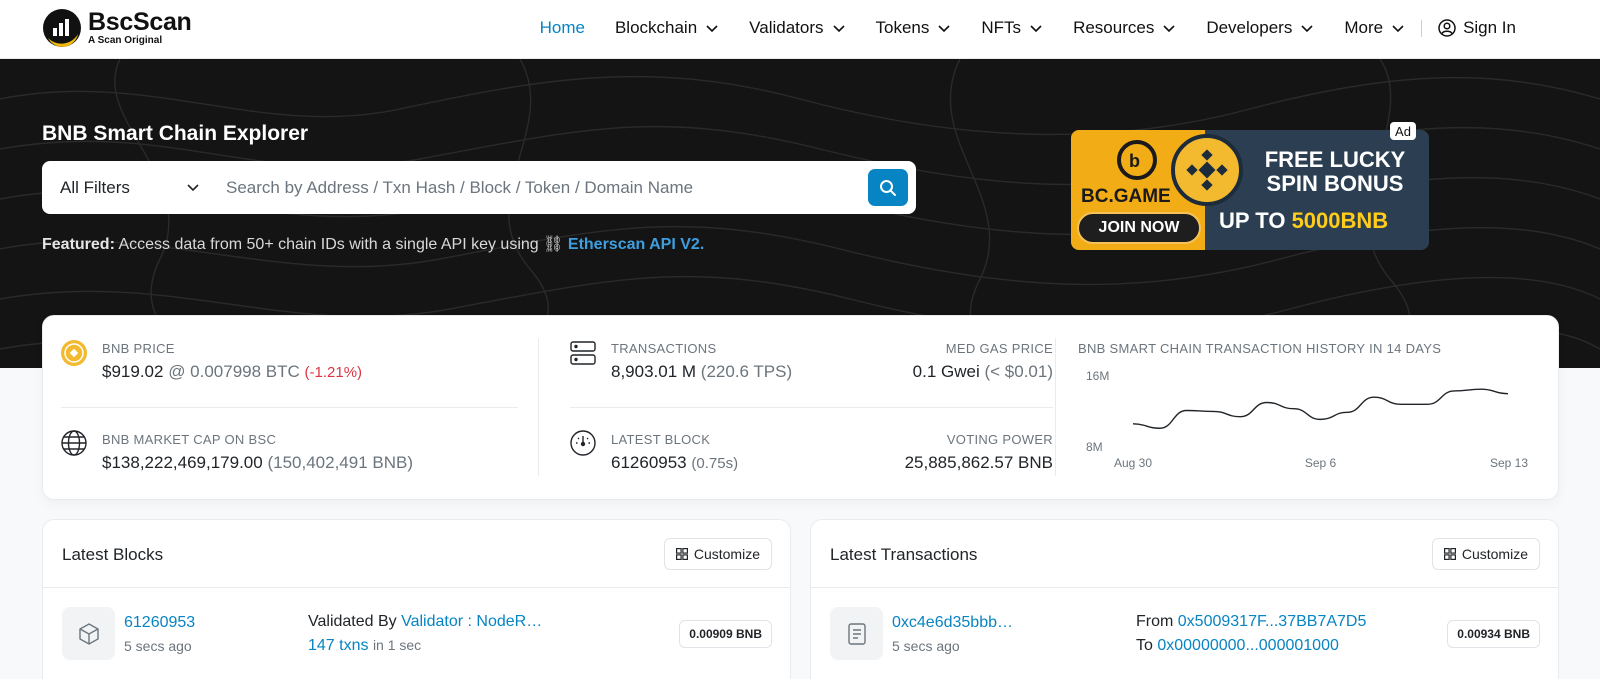 The width and height of the screenshot is (1600, 679). What do you see at coordinates (234, 371) in the screenshot?
I see `bnb-price-btc: @ 0.007998 BTC` at bounding box center [234, 371].